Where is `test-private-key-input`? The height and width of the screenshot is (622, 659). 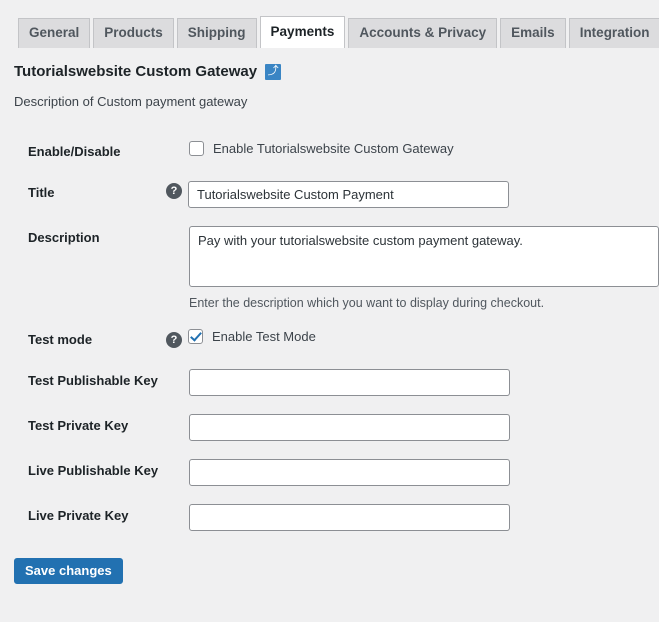
test-private-key-input is located at coordinates (349, 427).